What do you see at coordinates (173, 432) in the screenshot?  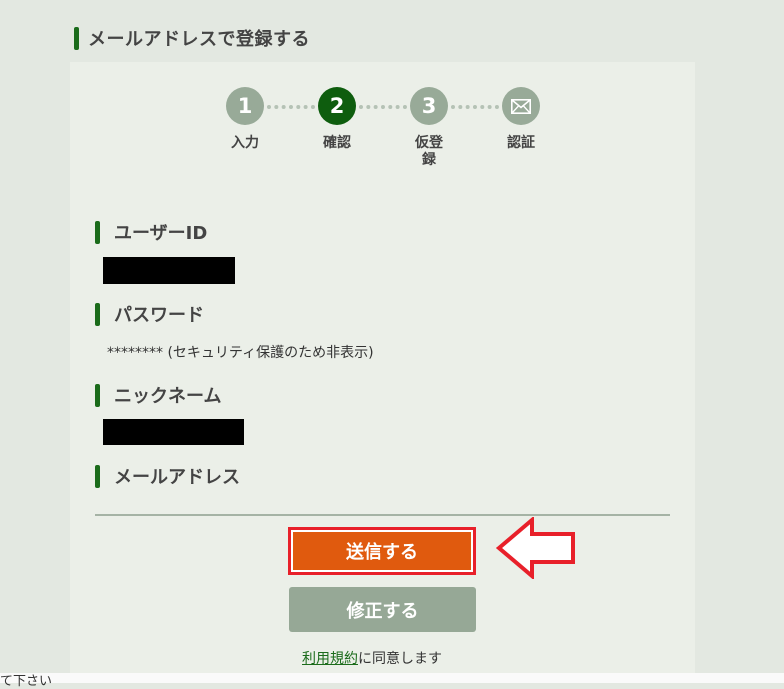 I see `nickname-value-redacted` at bounding box center [173, 432].